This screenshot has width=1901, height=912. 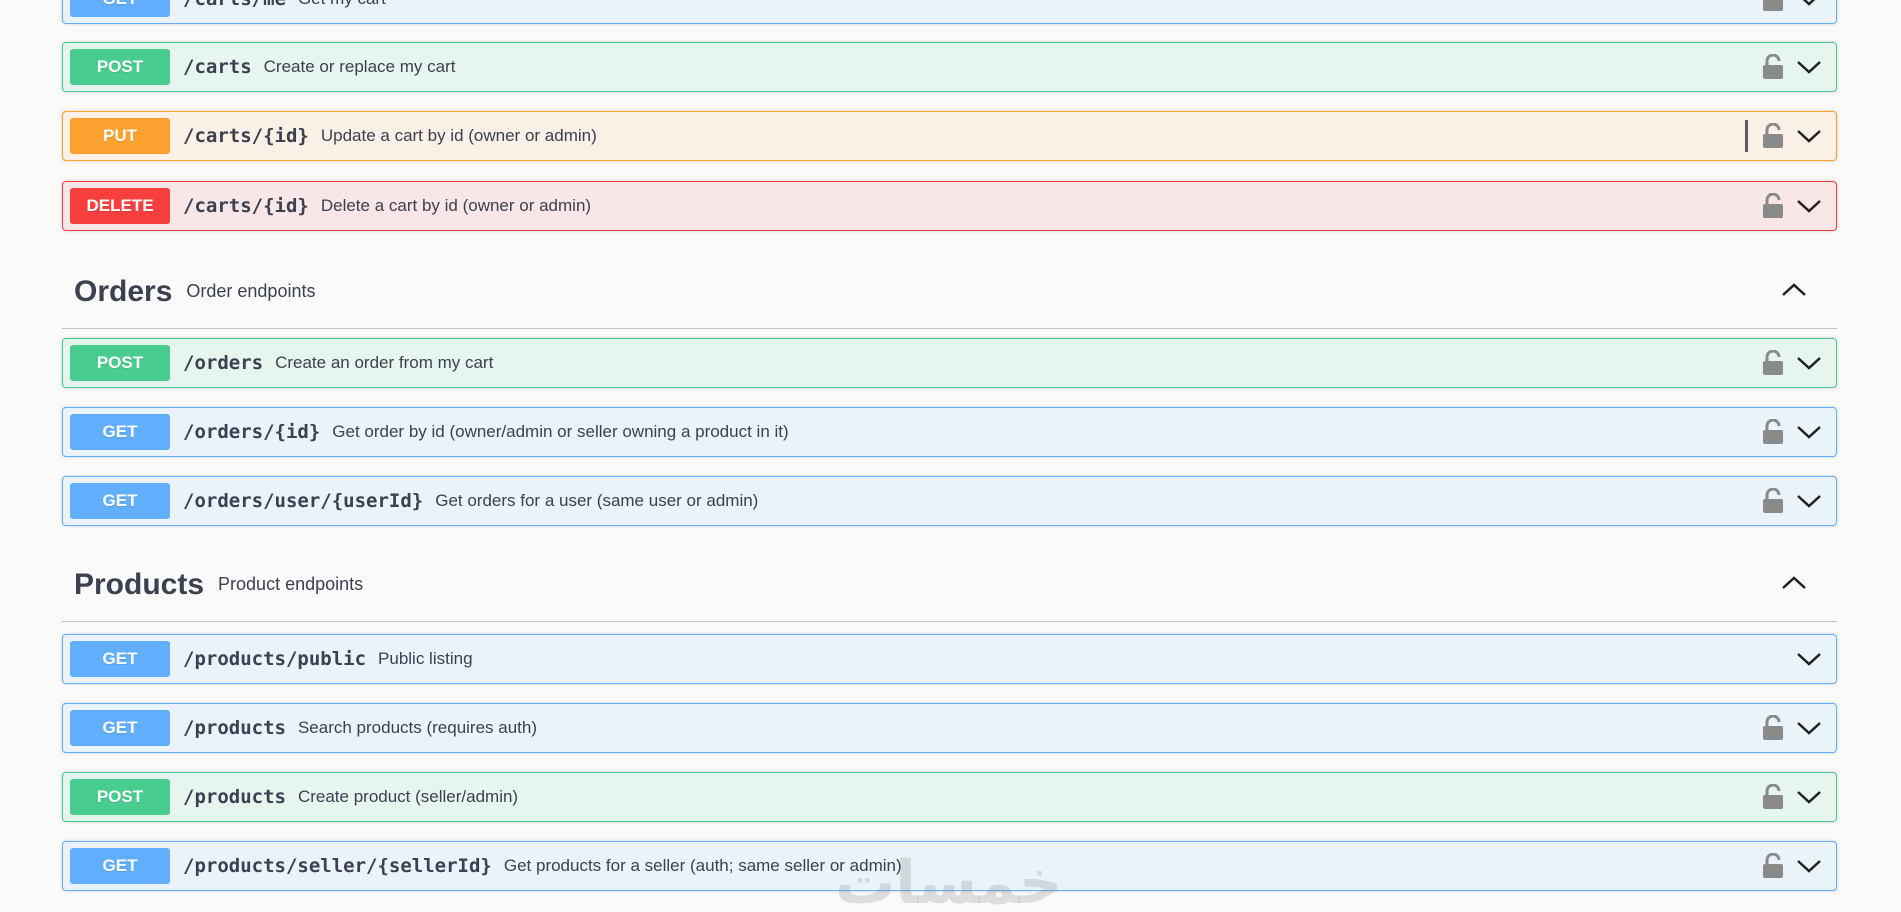 What do you see at coordinates (949, 880) in the screenshot?
I see `watermark-logo: خمسات` at bounding box center [949, 880].